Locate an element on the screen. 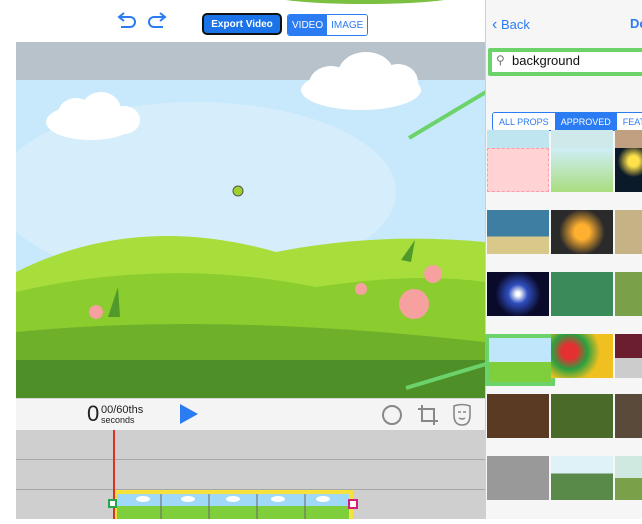 Image resolution: width=642 pixels, height=524 pixels. time-fraction: 00/60ths is located at coordinates (122, 410).